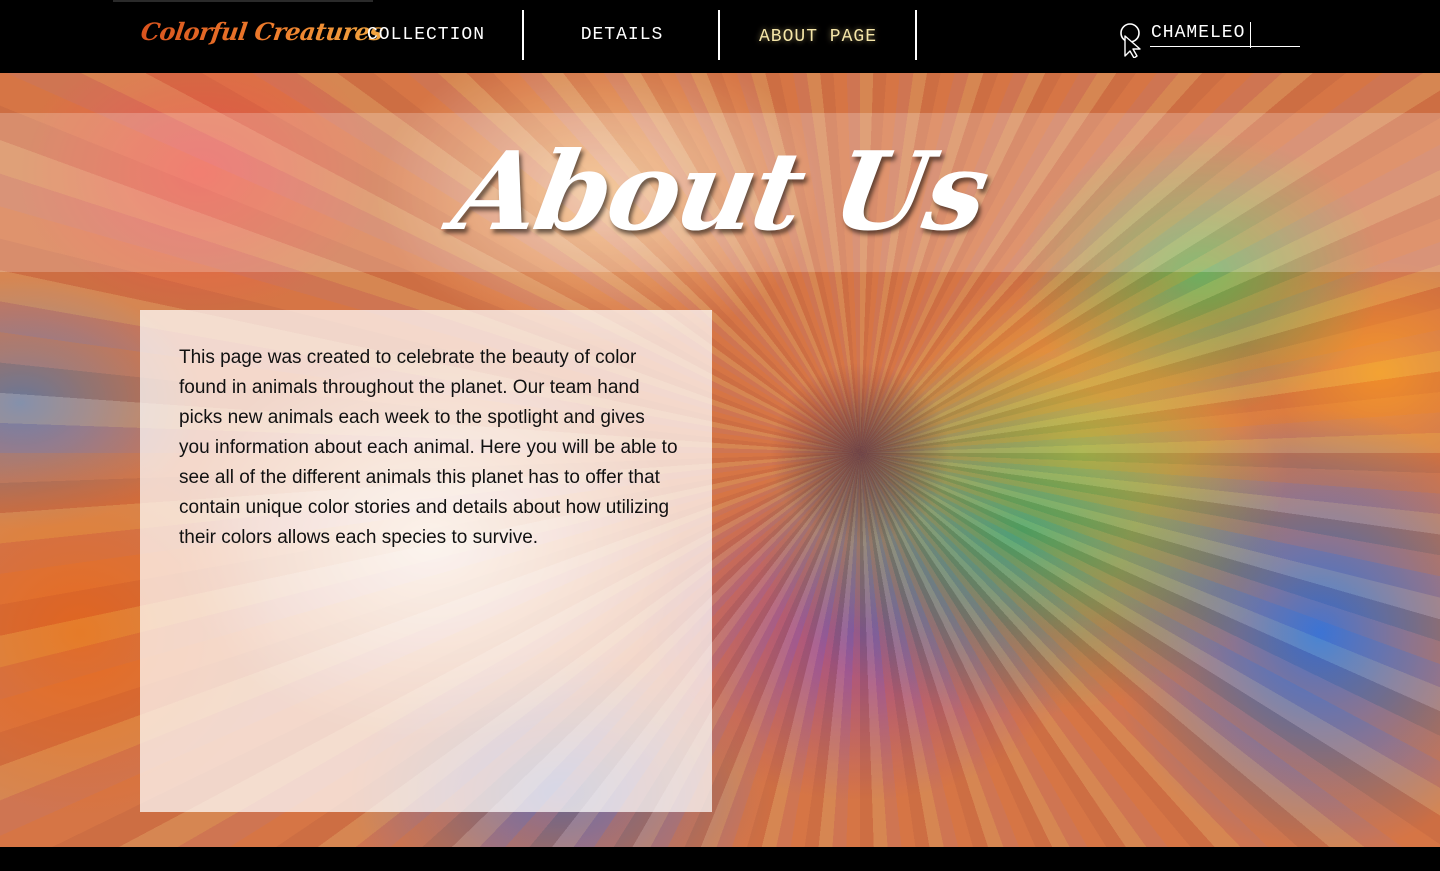 The height and width of the screenshot is (871, 1440). I want to click on nav-divider, so click(916, 35).